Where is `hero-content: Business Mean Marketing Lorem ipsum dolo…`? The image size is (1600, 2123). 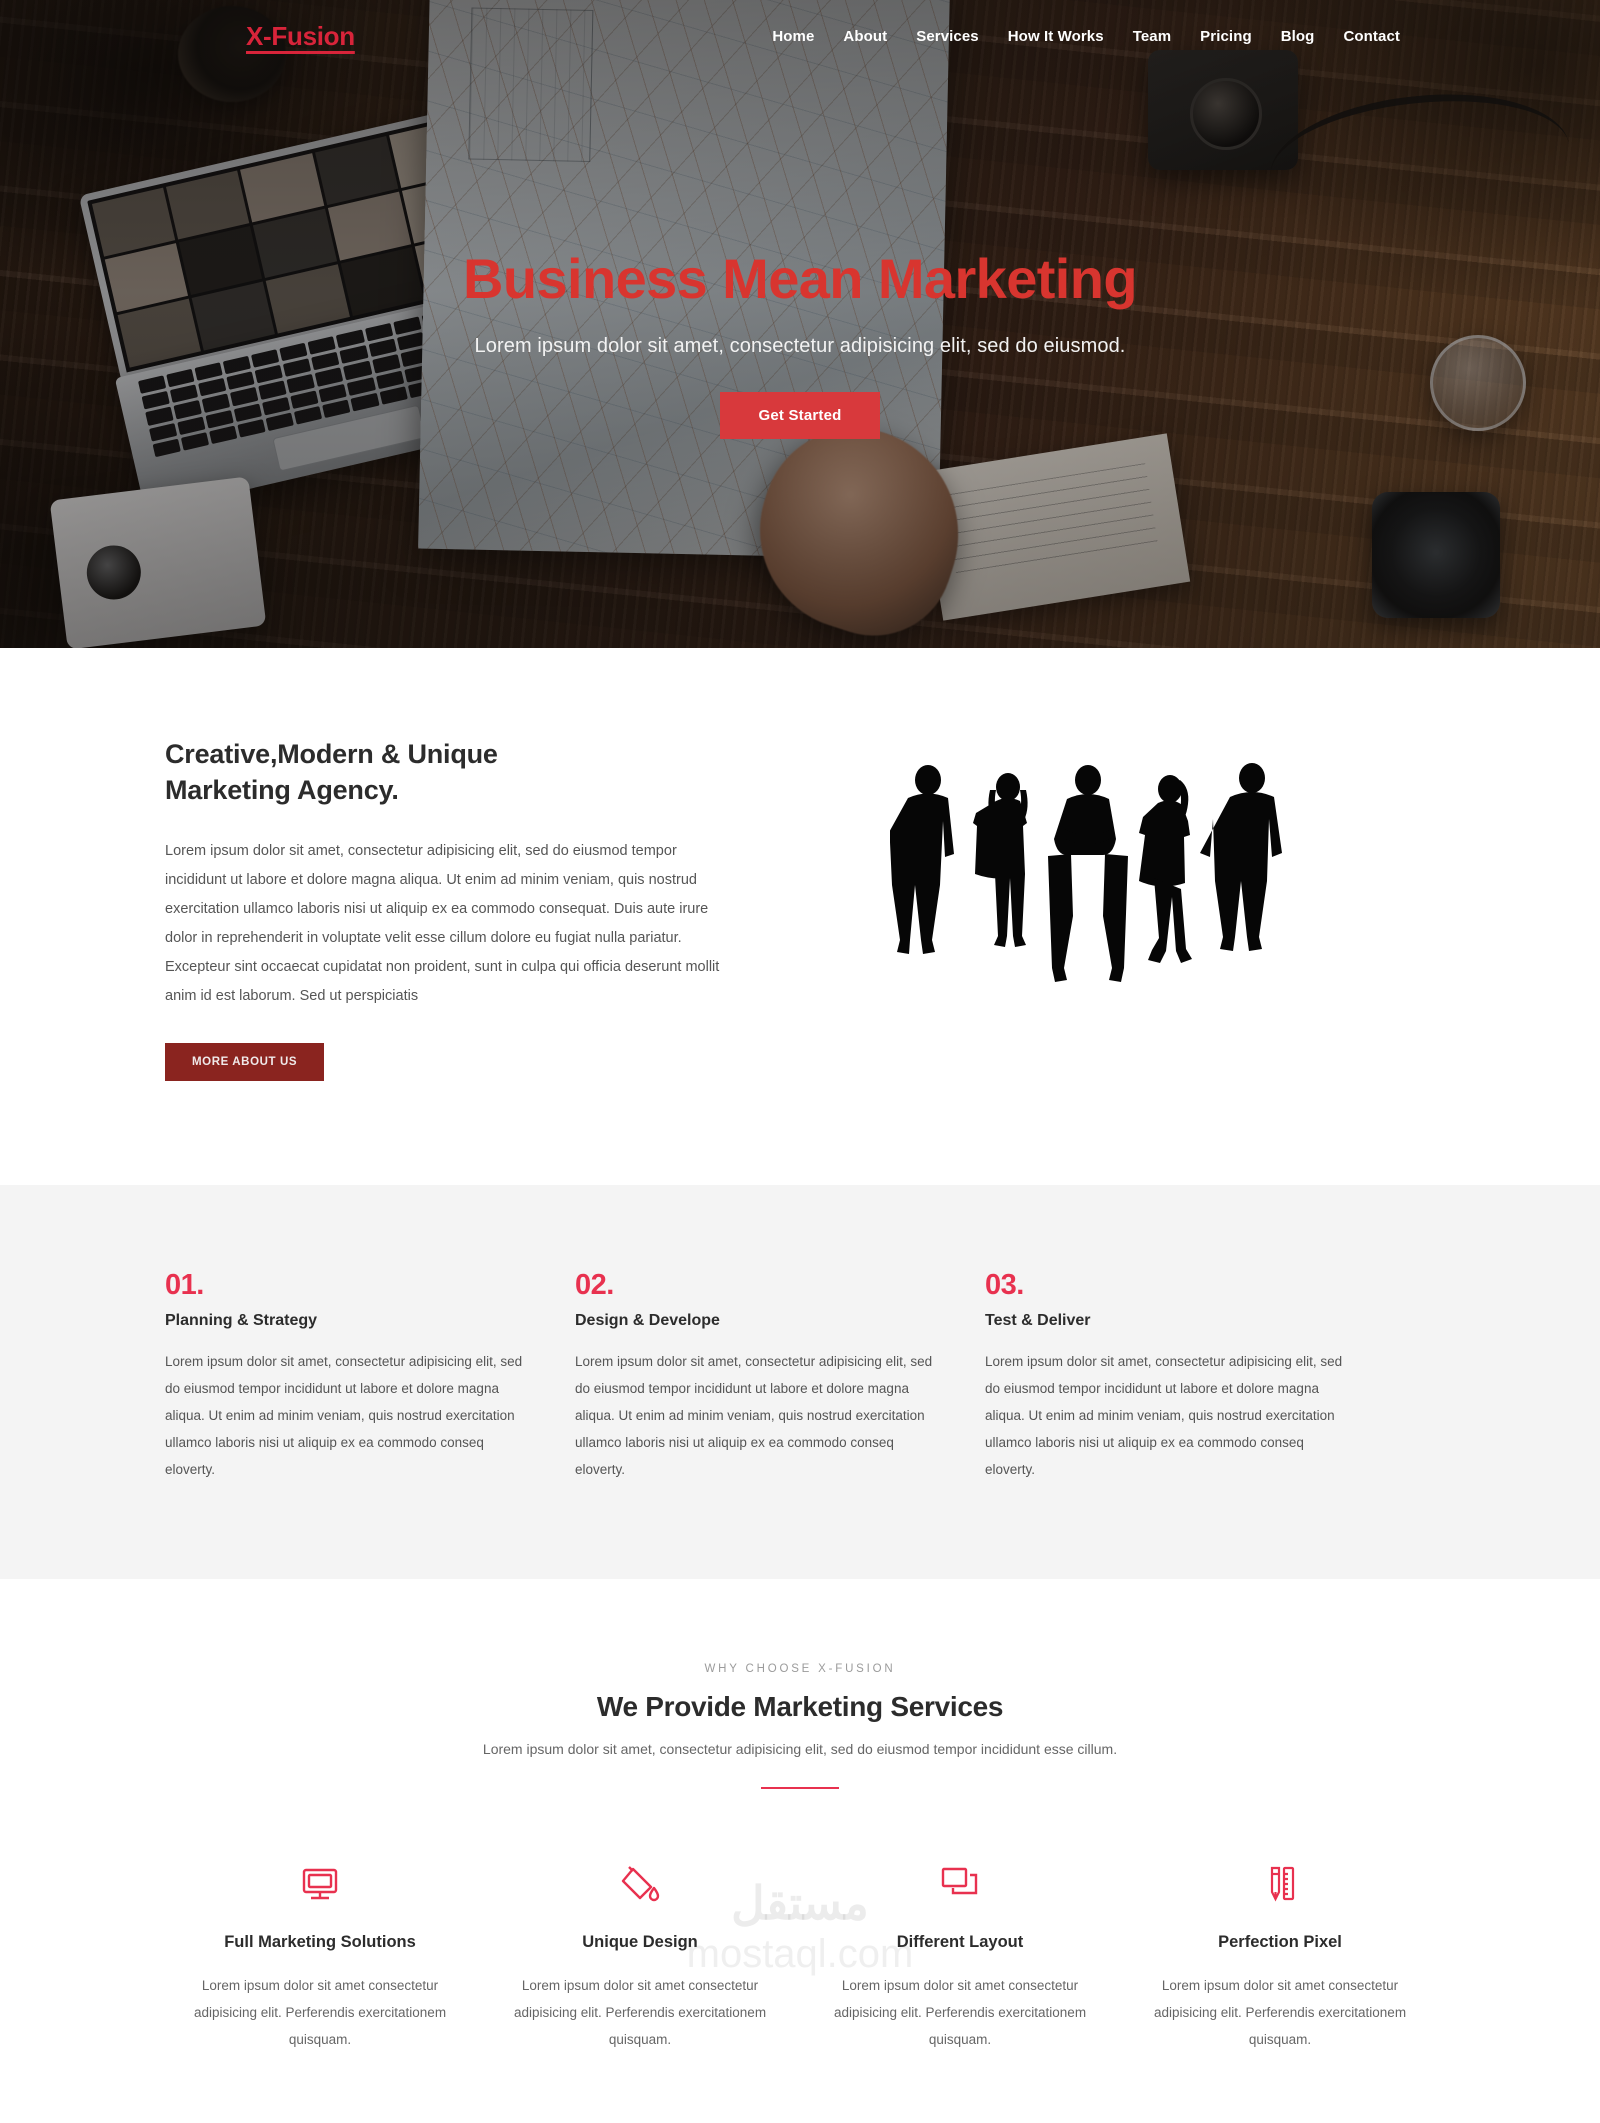
hero-content: Business Mean Marketing Lorem ipsum dolo… is located at coordinates (800, 343).